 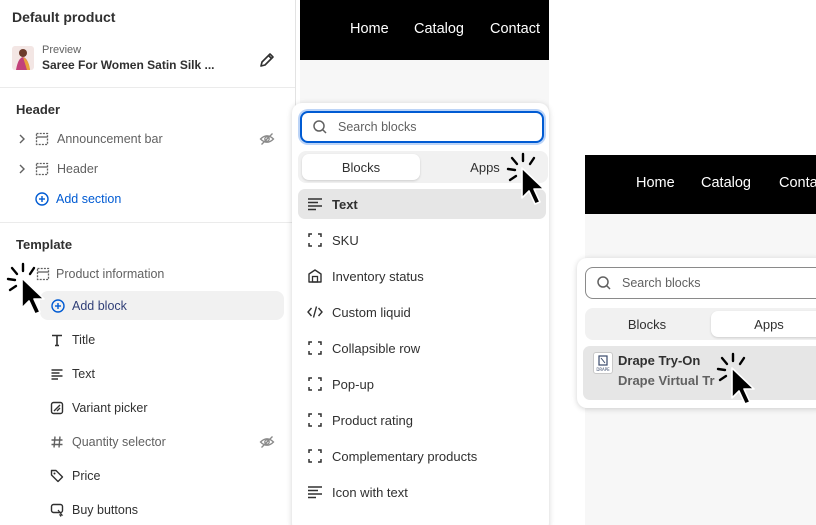 I want to click on block-option-label: Complementary products, so click(x=405, y=456).